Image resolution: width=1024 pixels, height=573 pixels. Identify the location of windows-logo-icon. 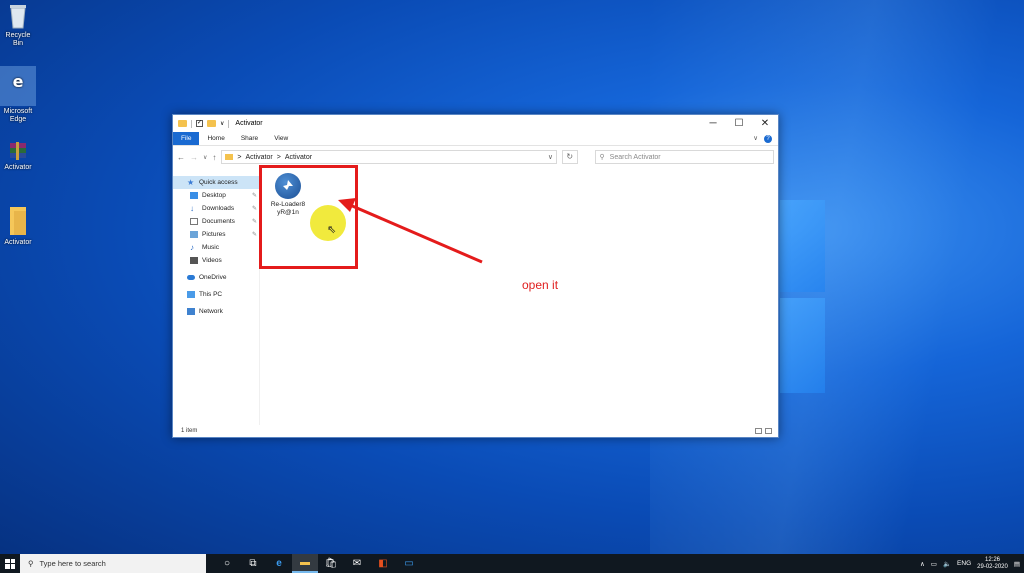
(10, 563).